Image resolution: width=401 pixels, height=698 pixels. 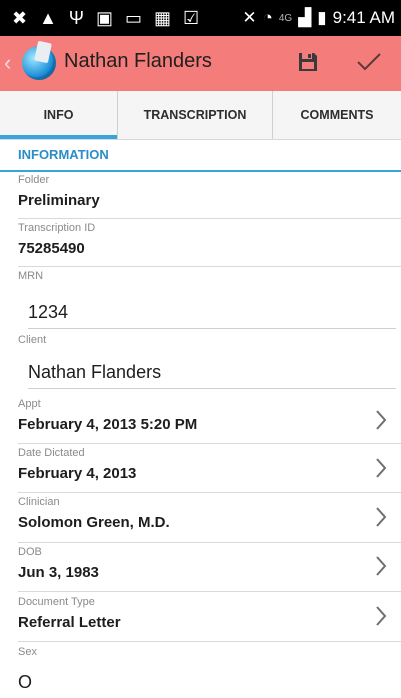 What do you see at coordinates (208, 513) in the screenshot?
I see `clinician-field: Clinician Solomon Green, M.D.` at bounding box center [208, 513].